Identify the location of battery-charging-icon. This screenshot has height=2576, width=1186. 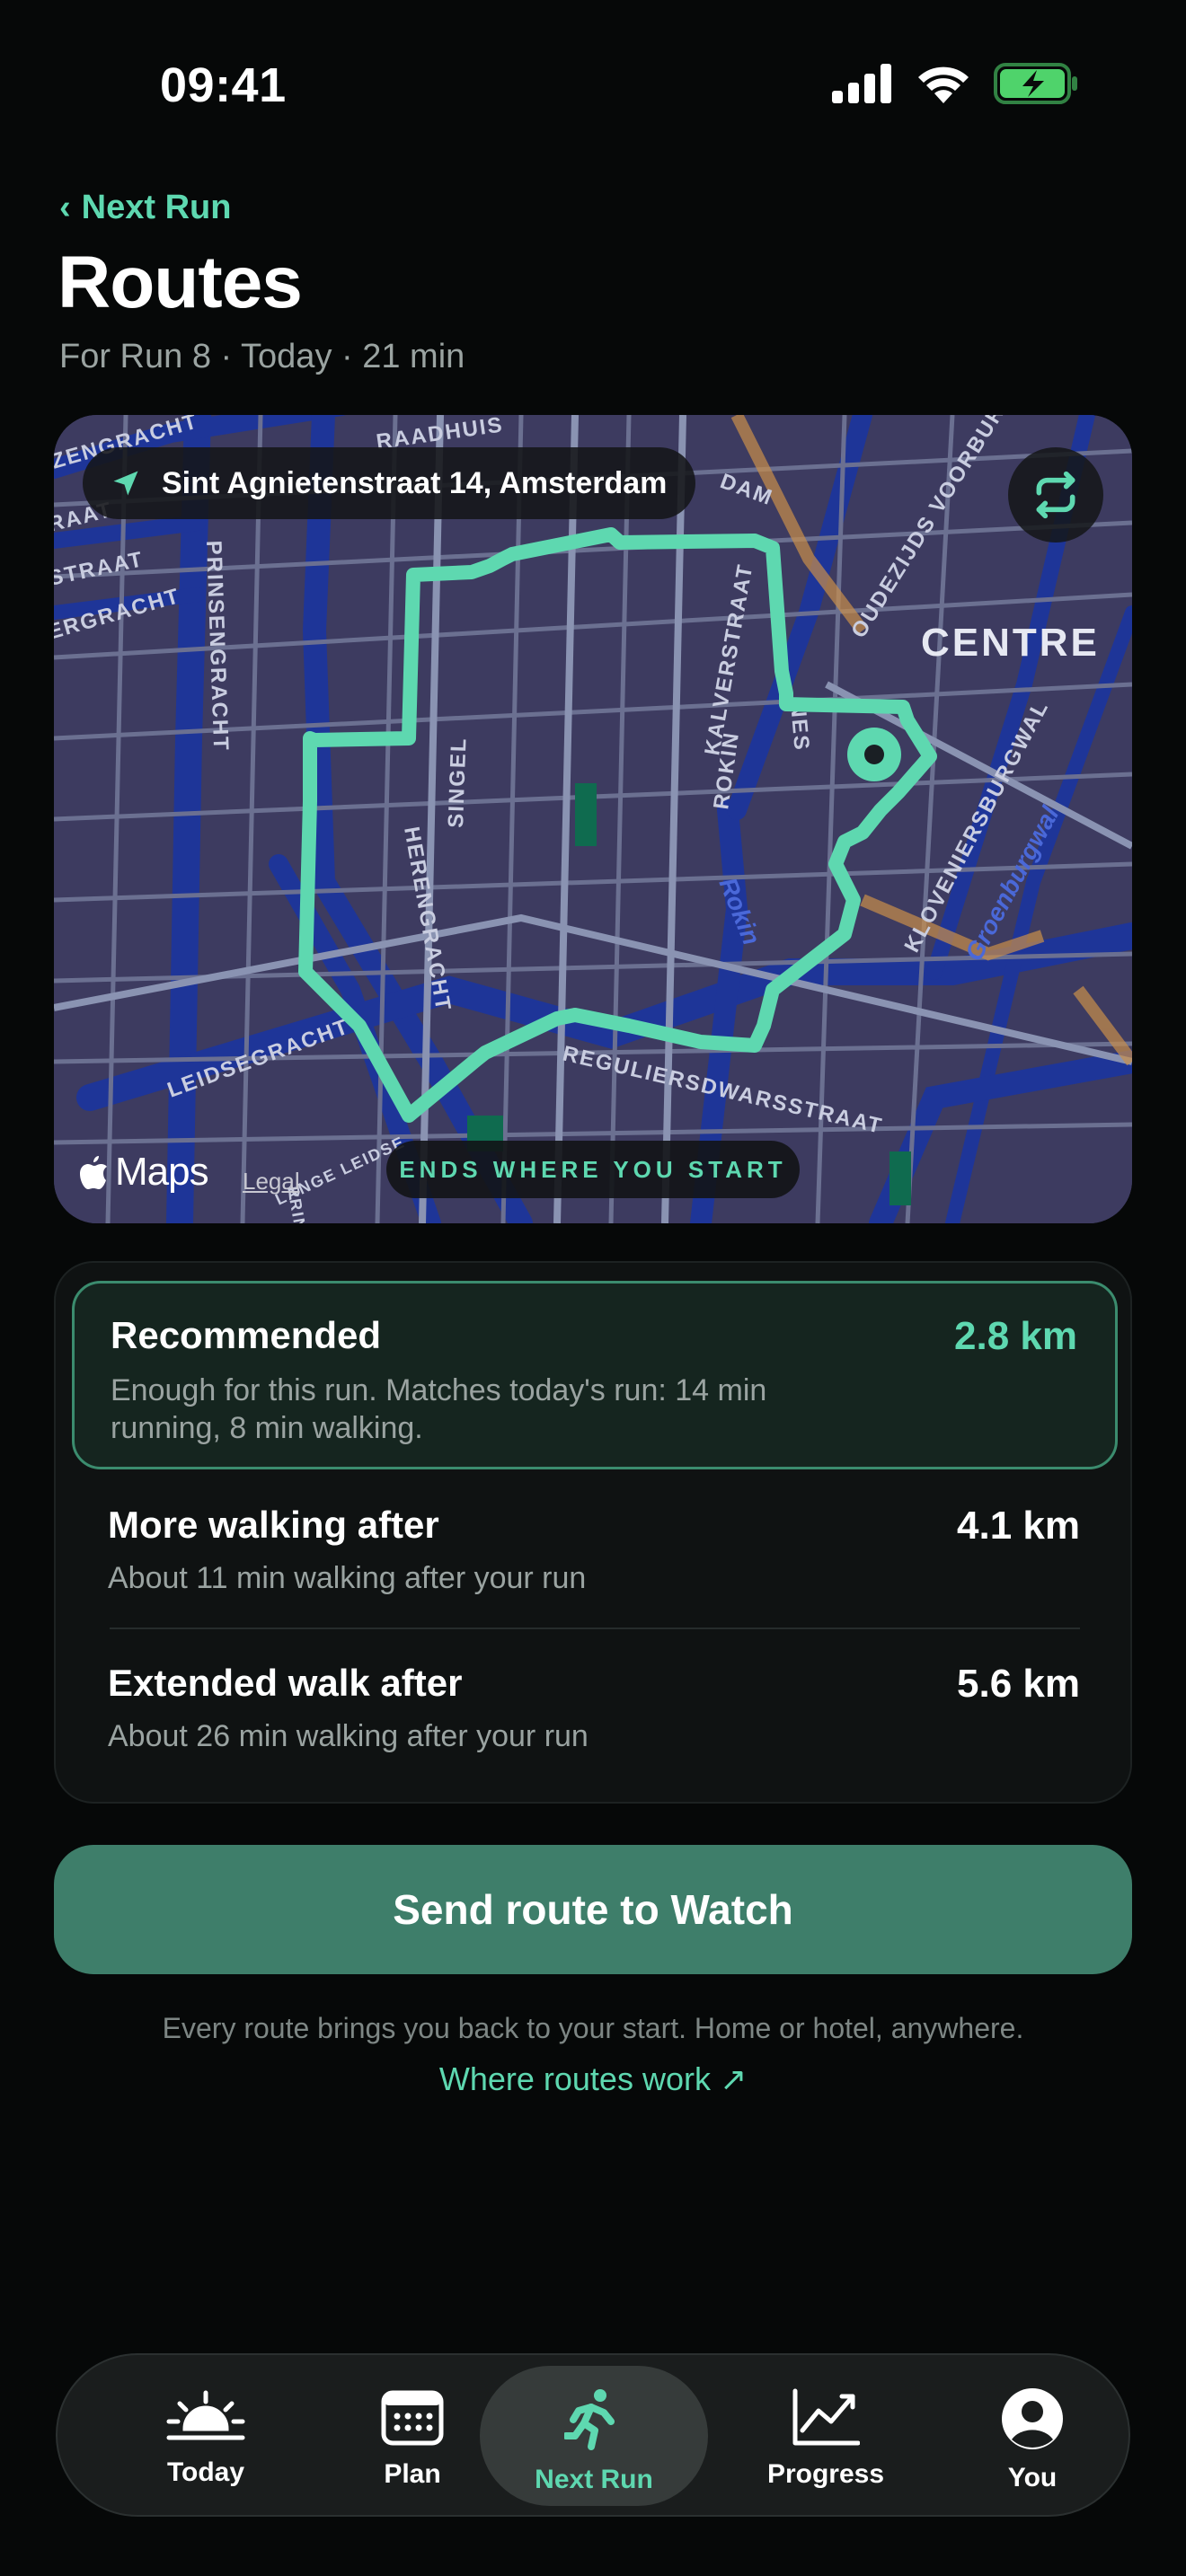
(1035, 83).